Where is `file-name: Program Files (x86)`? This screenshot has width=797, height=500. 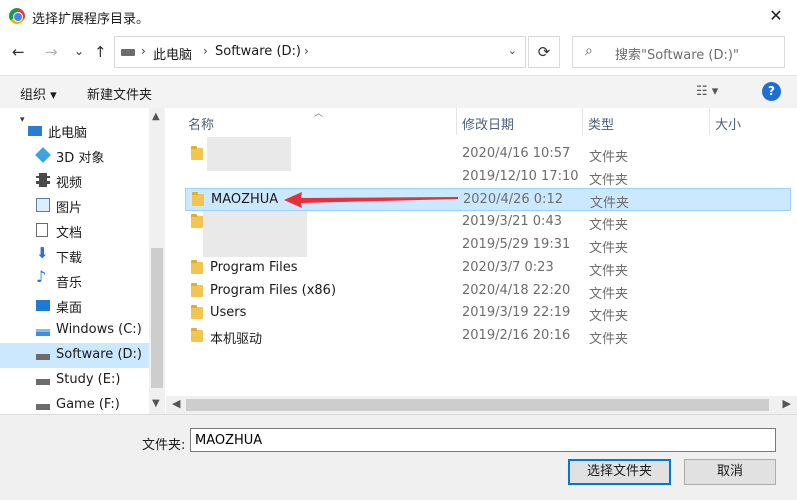
file-name: Program Files (x86) is located at coordinates (273, 290).